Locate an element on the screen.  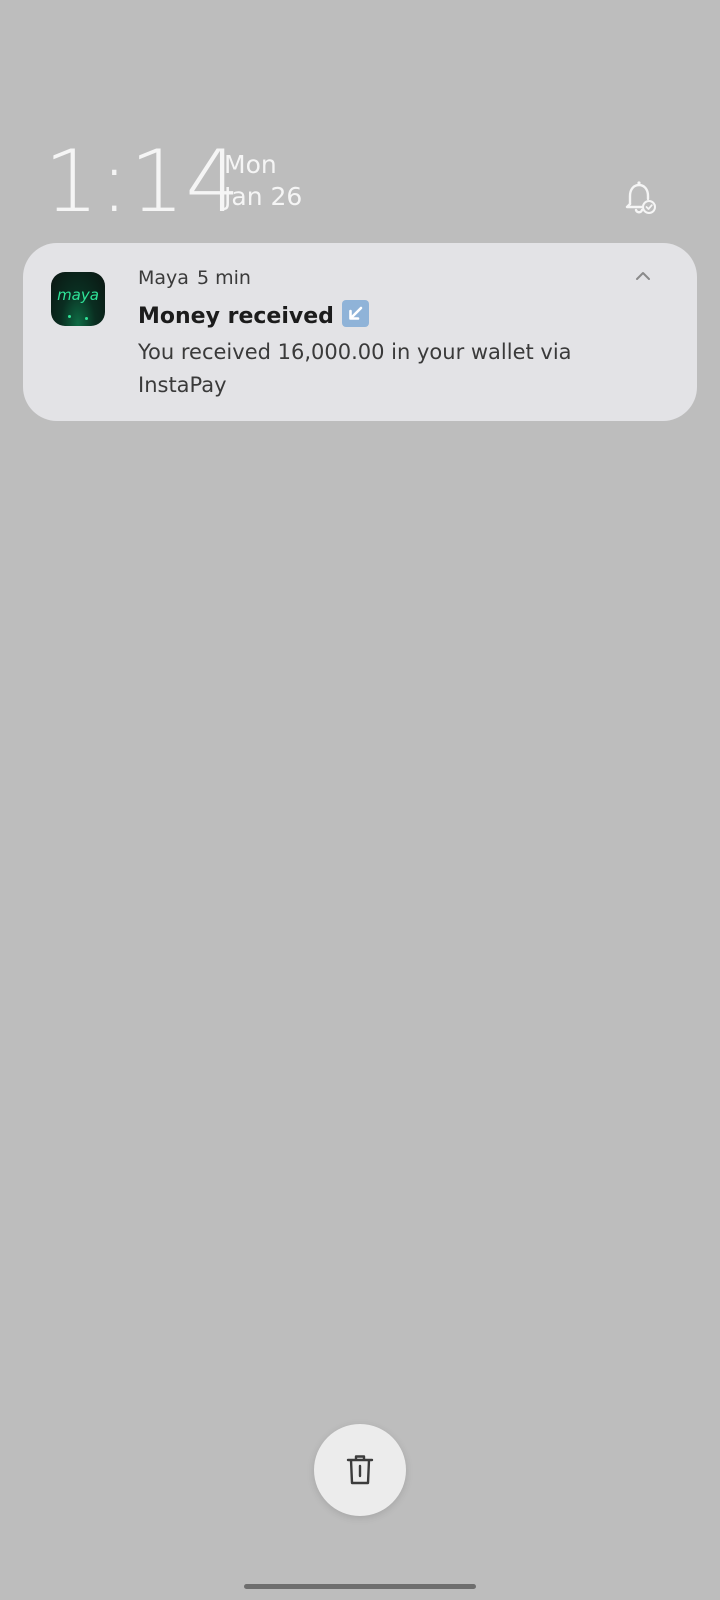
clock-month-day: Jan 26 is located at coordinates (263, 196).